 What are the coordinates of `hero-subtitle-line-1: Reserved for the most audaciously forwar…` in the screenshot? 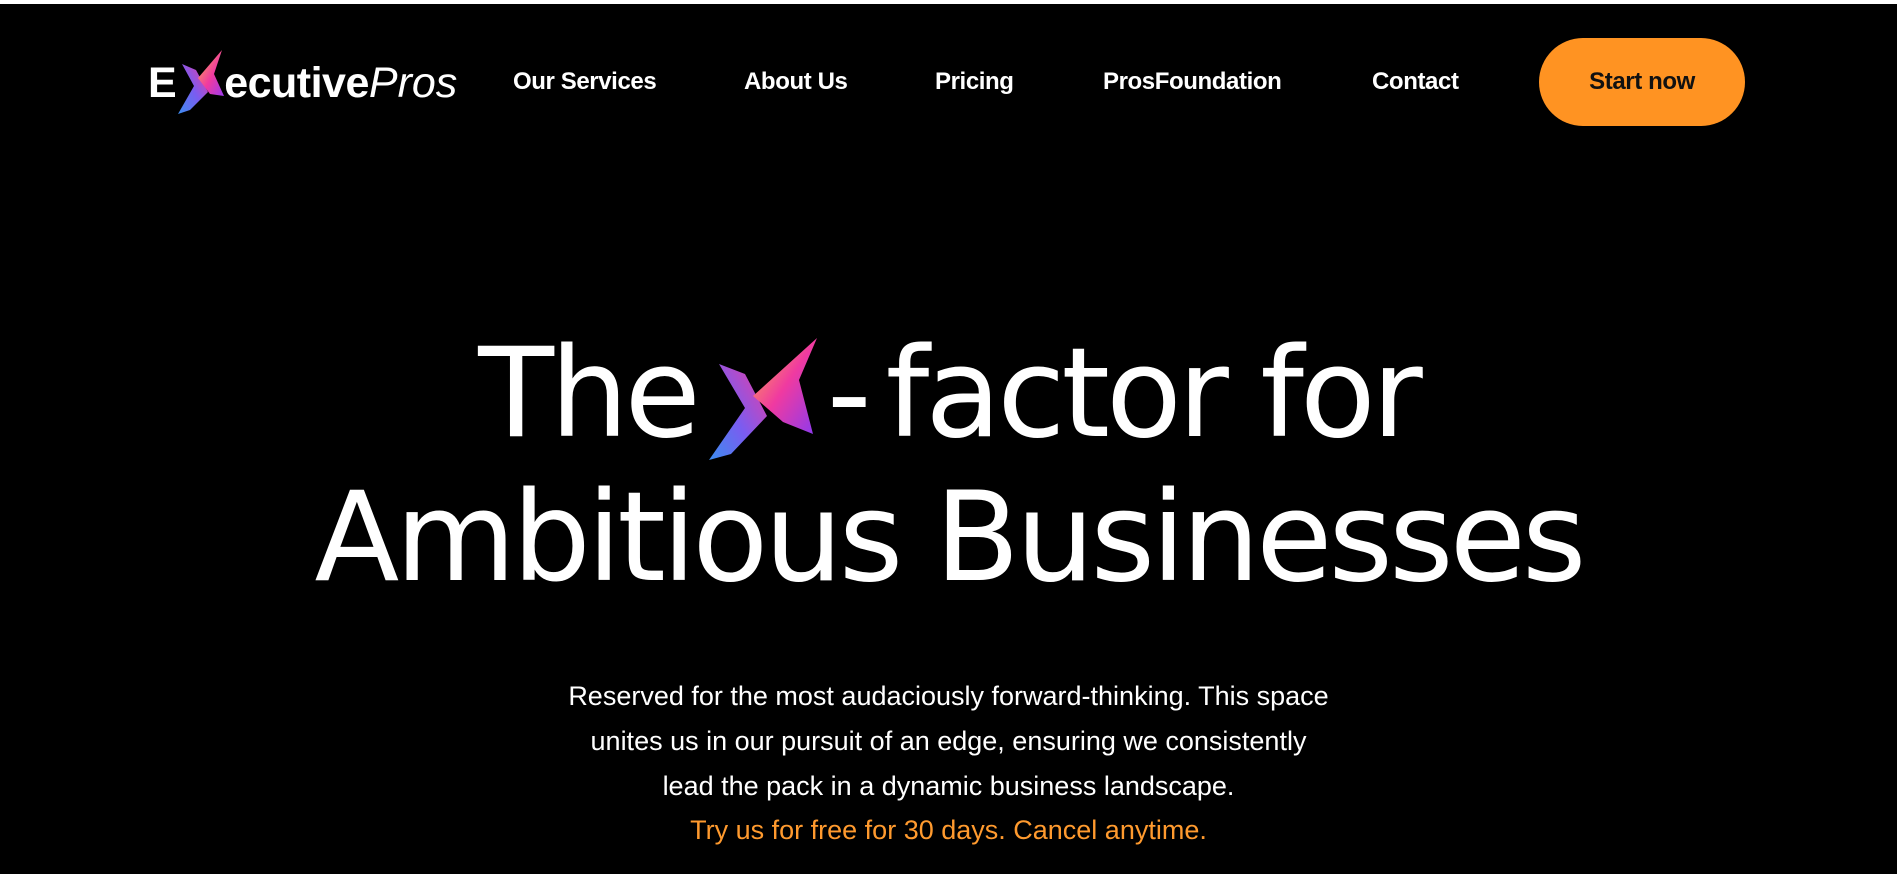 It's located at (948, 696).